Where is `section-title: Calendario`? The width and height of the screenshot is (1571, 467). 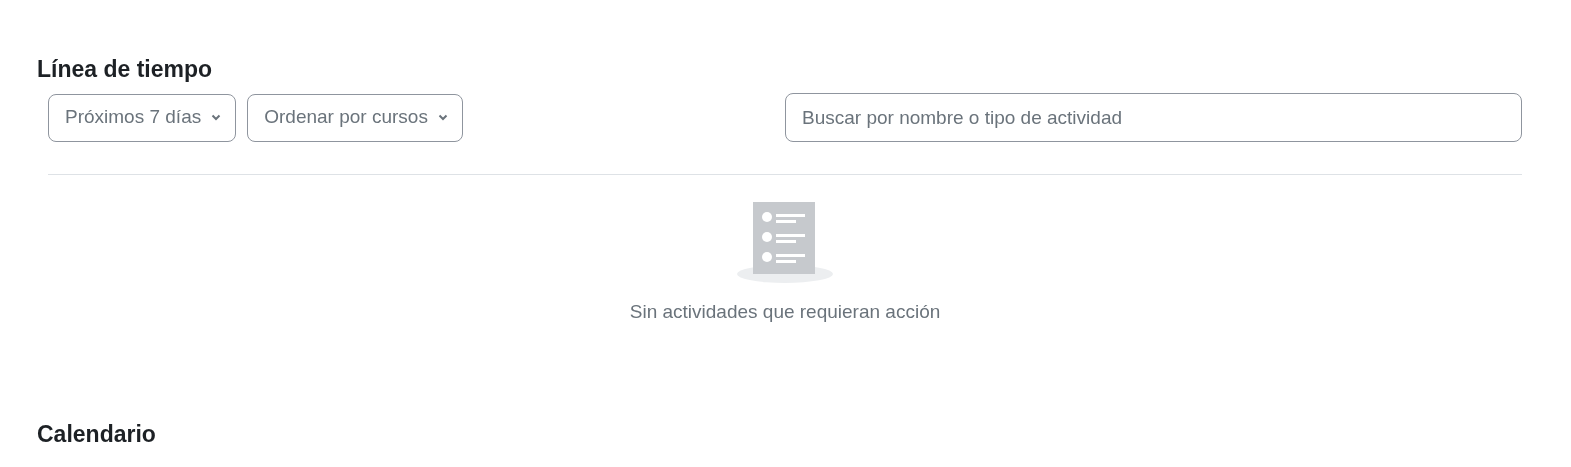 section-title: Calendario is located at coordinates (96, 434).